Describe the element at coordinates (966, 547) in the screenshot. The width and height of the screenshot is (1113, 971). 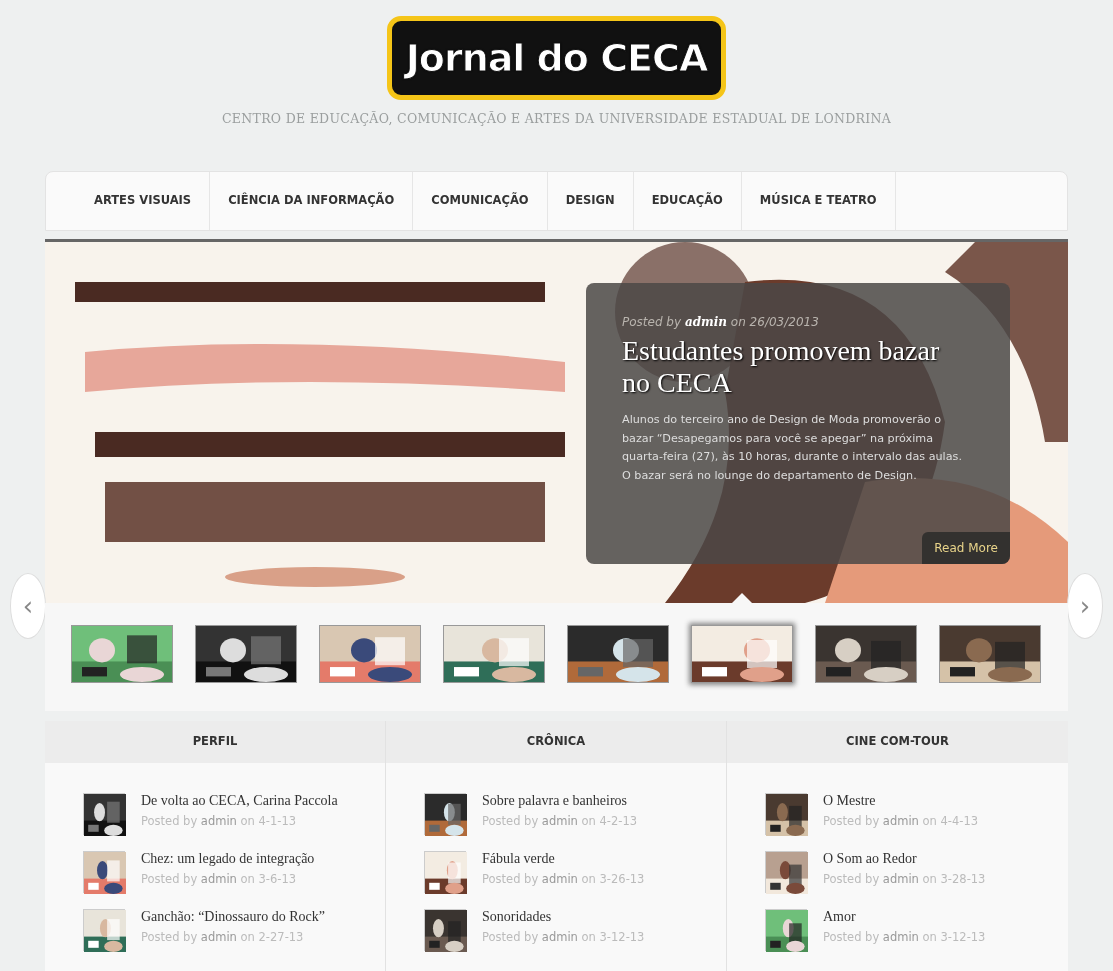
I see `read-more-button: Read More` at that location.